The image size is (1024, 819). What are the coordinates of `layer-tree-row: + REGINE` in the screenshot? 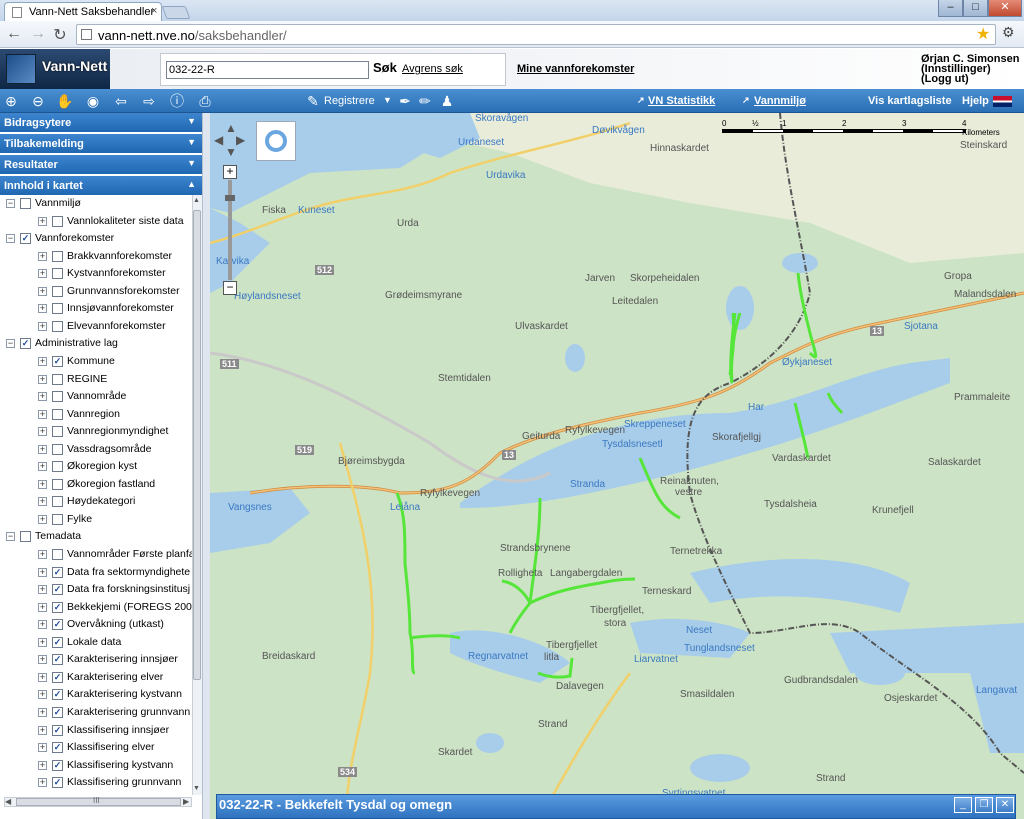 It's located at (96, 379).